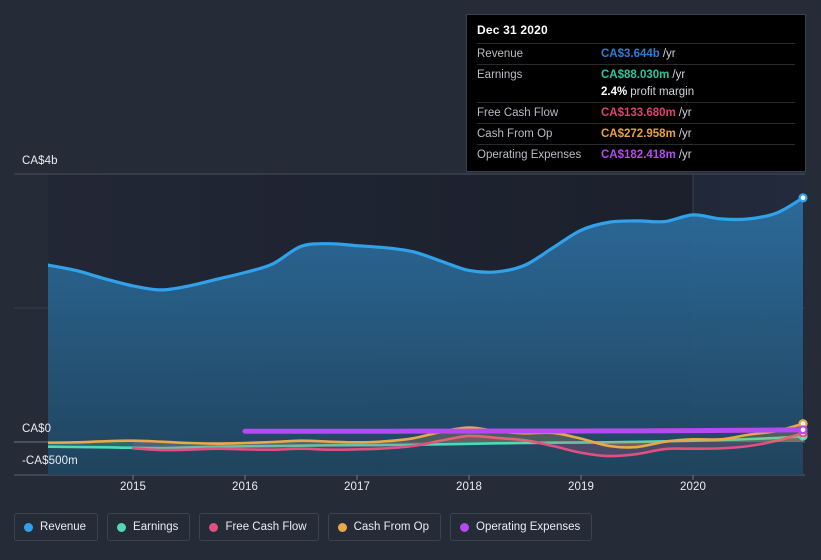 This screenshot has width=821, height=560. I want to click on series-line-operating-expenses, so click(523, 430).